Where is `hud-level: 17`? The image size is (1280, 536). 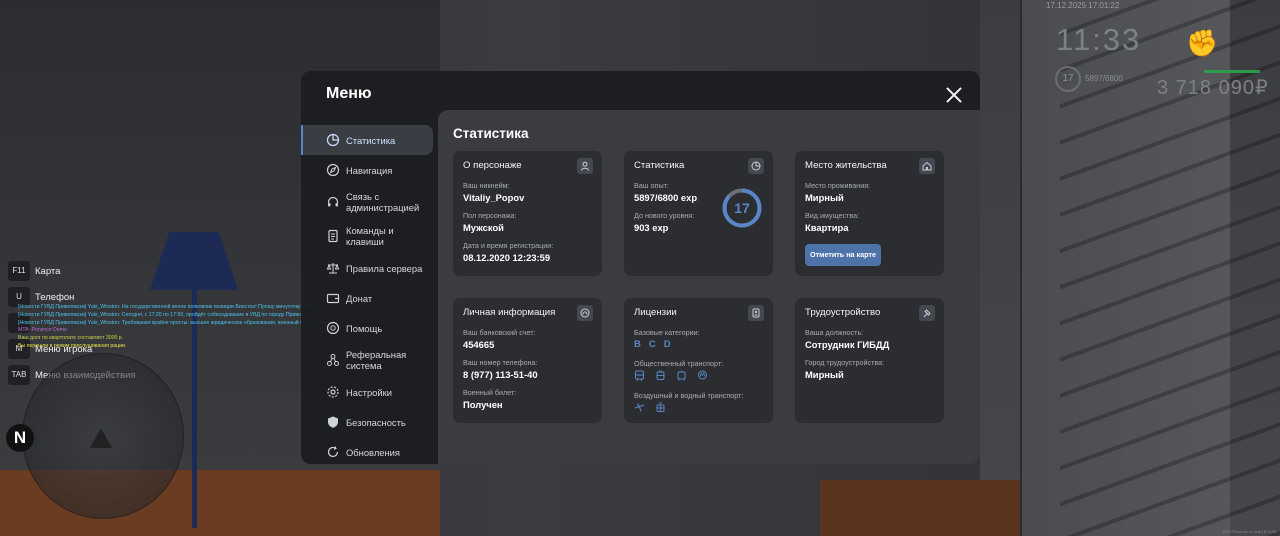
hud-level: 17 is located at coordinates (1068, 79).